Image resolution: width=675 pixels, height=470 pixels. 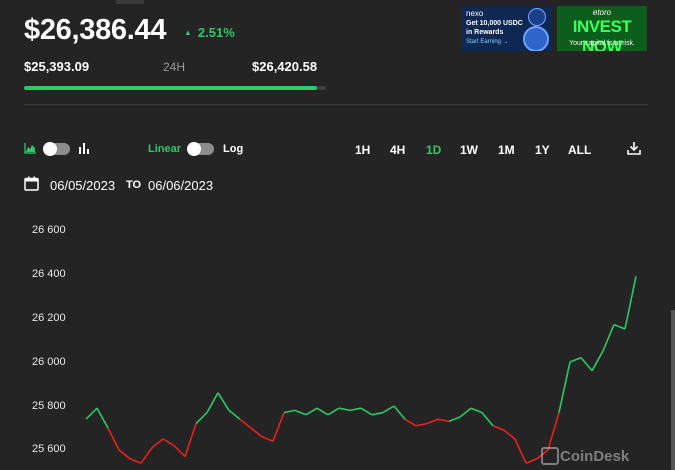 What do you see at coordinates (595, 456) in the screenshot?
I see `coindesk-watermark: CoinDesk` at bounding box center [595, 456].